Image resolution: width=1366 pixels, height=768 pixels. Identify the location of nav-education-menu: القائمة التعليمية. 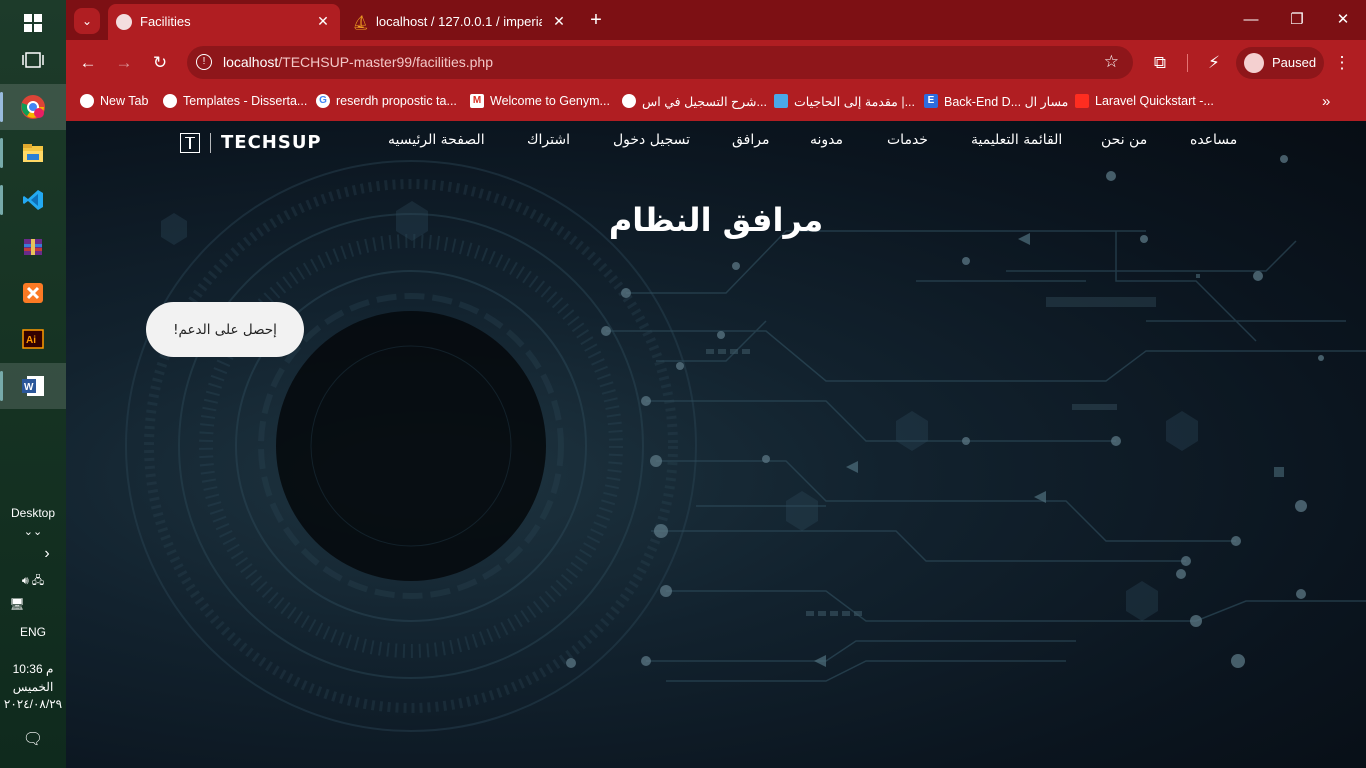
(1016, 140).